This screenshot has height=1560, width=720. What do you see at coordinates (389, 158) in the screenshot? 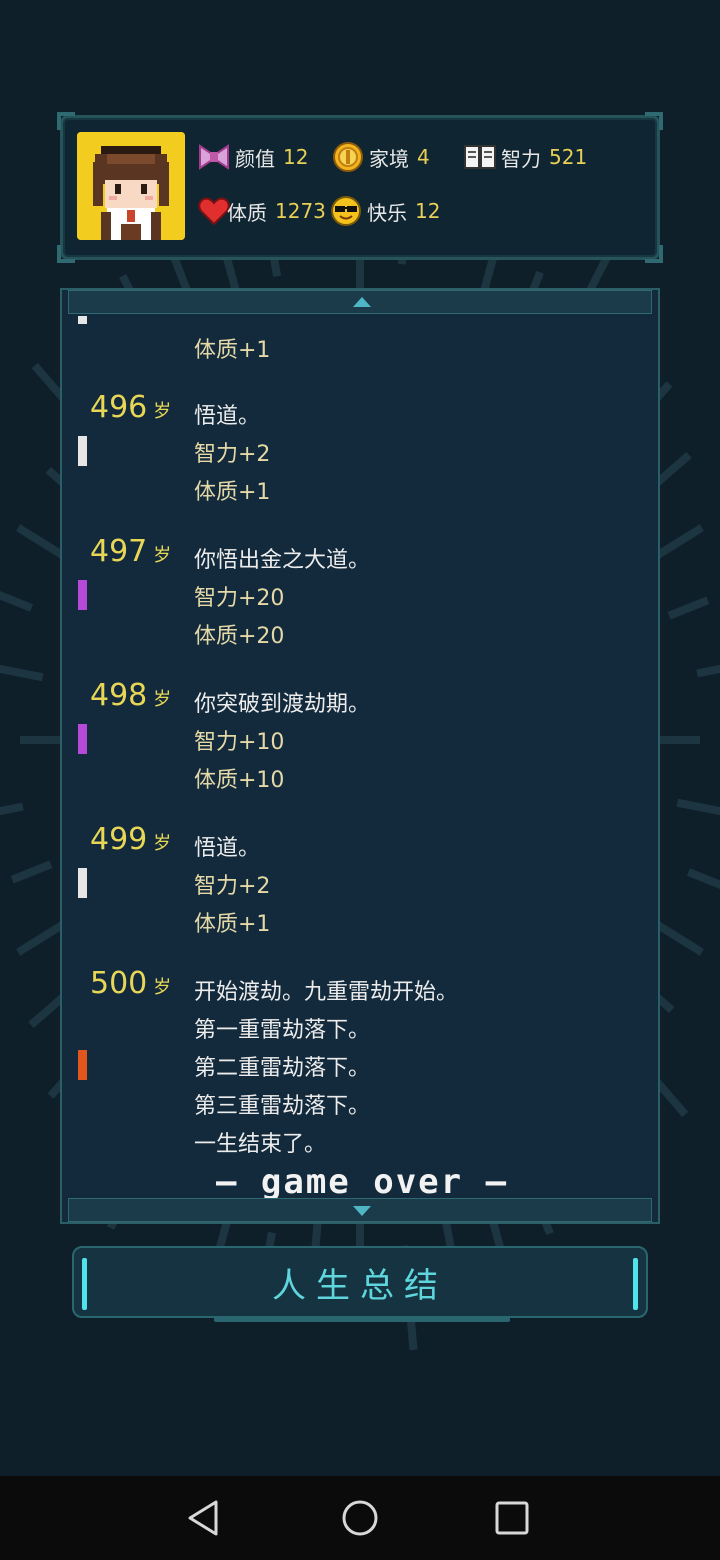
I see `stat-label: 家境` at bounding box center [389, 158].